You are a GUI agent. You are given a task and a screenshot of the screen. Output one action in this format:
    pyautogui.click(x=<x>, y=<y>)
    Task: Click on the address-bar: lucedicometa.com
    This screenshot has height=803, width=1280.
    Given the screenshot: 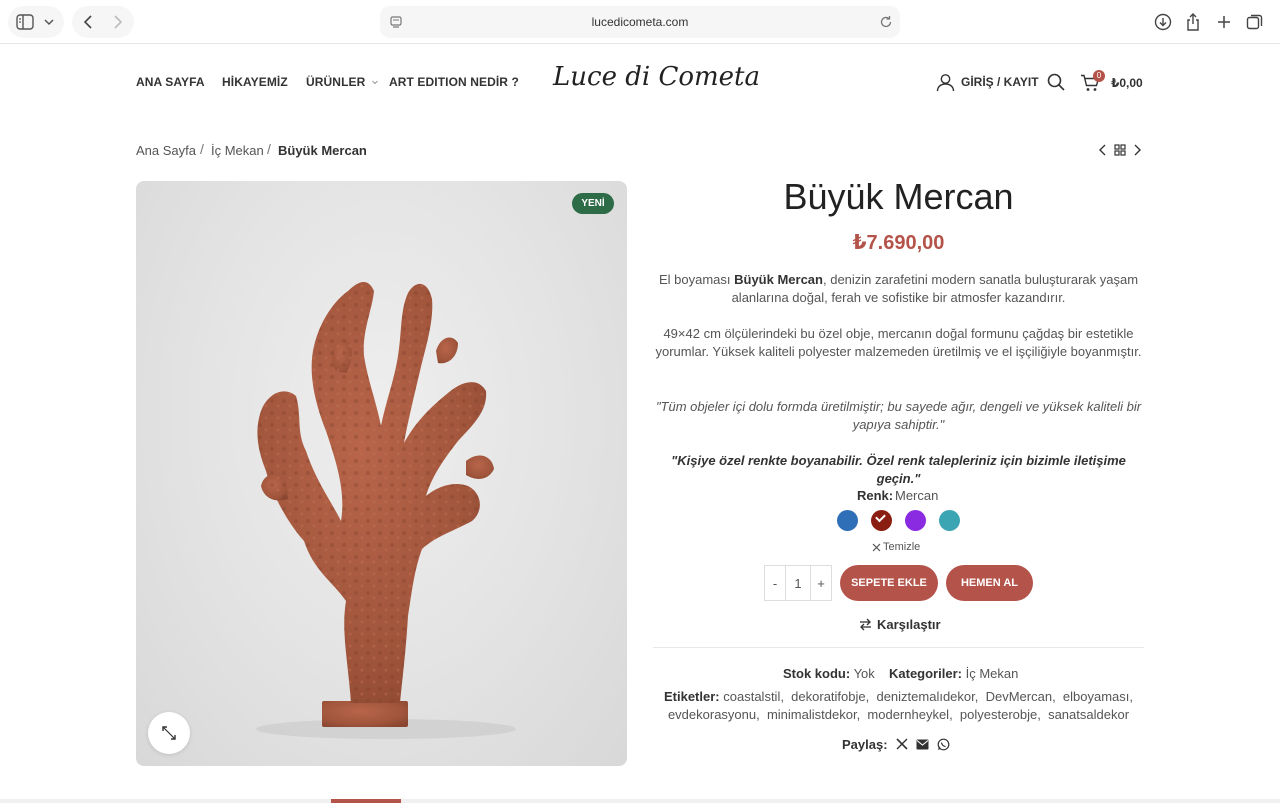 What is the action you would take?
    pyautogui.click(x=640, y=22)
    